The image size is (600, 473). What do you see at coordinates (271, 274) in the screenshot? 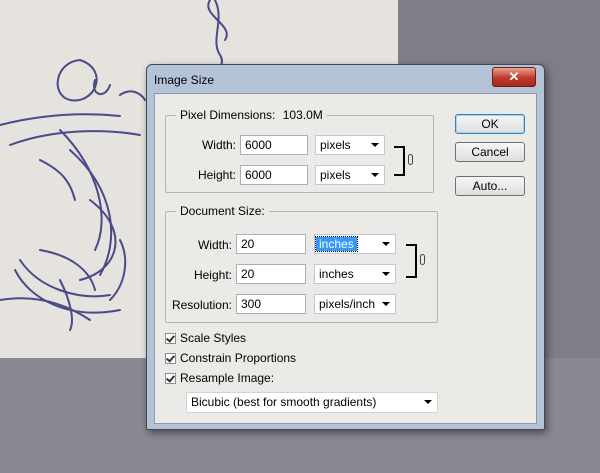
I see `doc-height-input: 20` at bounding box center [271, 274].